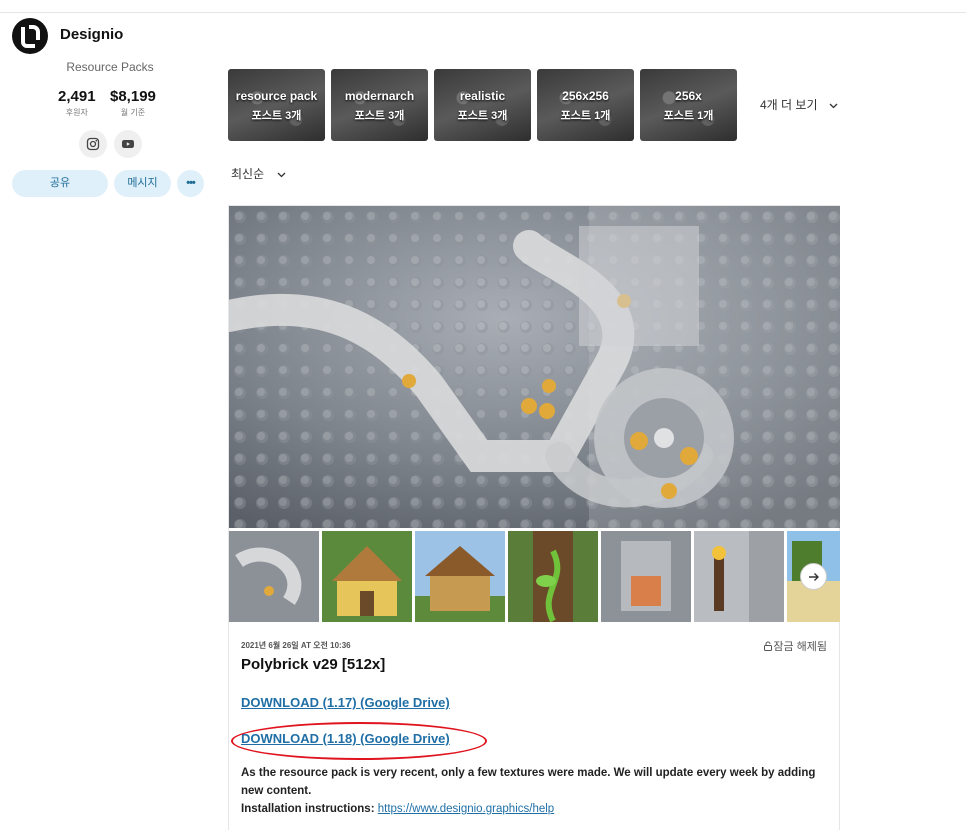 The height and width of the screenshot is (830, 966). What do you see at coordinates (345, 702) in the screenshot?
I see `download-117-link: DOWNLOAD (1.17) (Google Drive)` at bounding box center [345, 702].